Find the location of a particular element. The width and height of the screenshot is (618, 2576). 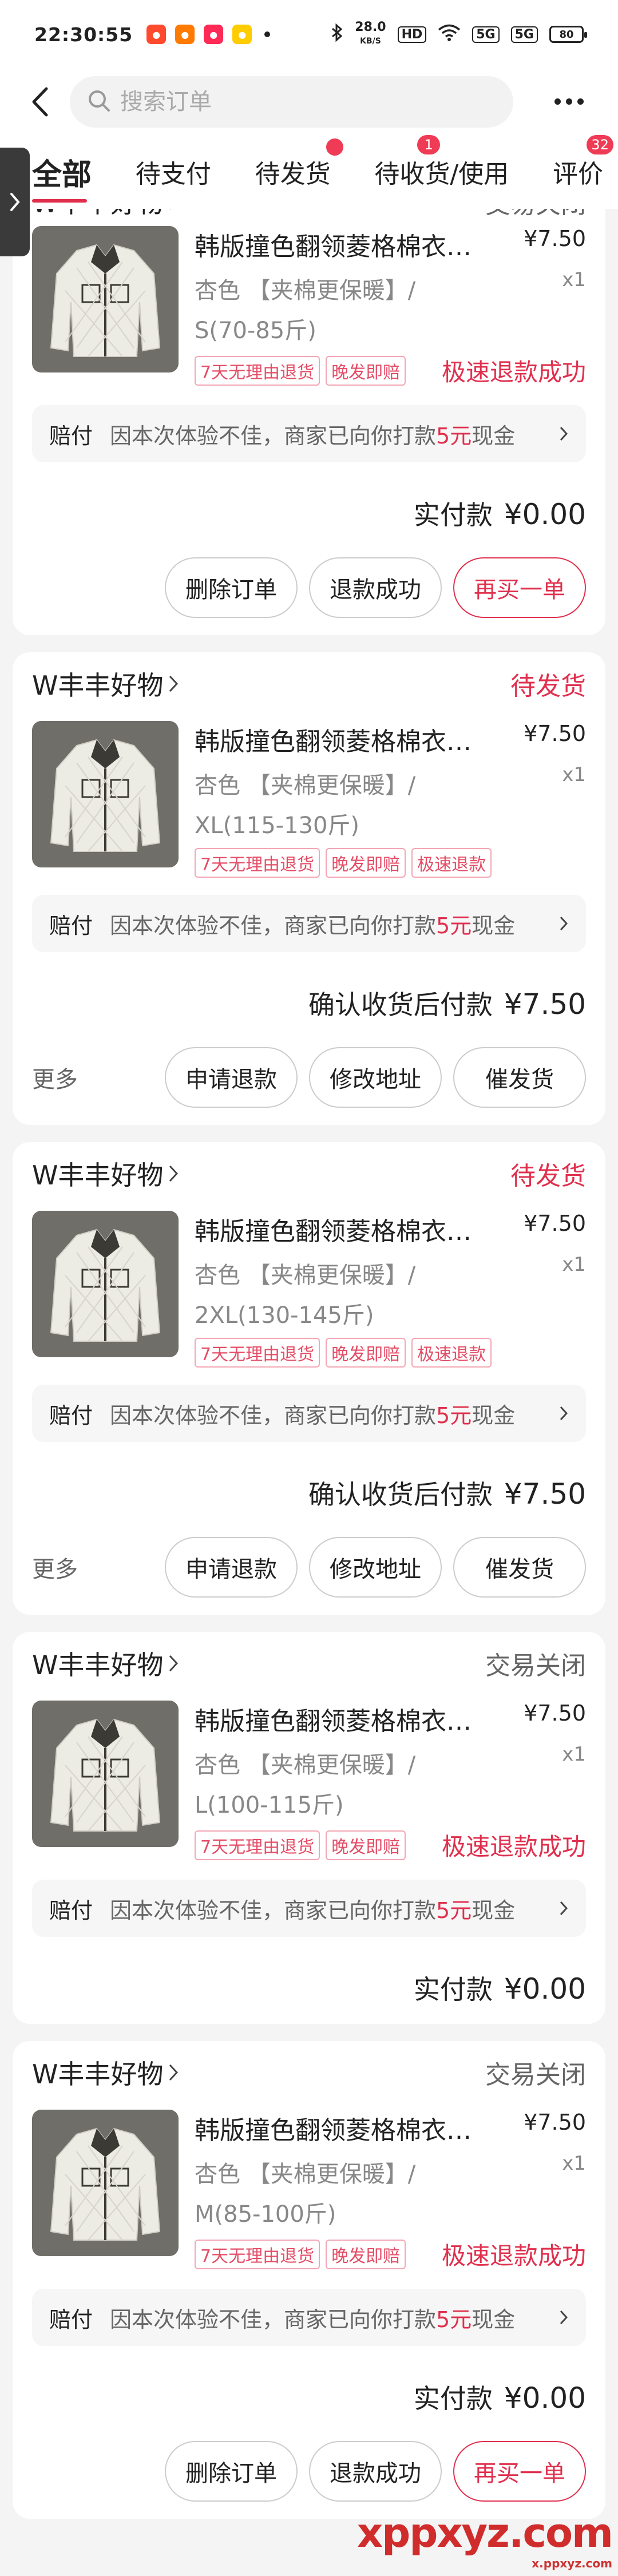

shop-header: W丰丰好物 交易关闭 is located at coordinates (309, 215).